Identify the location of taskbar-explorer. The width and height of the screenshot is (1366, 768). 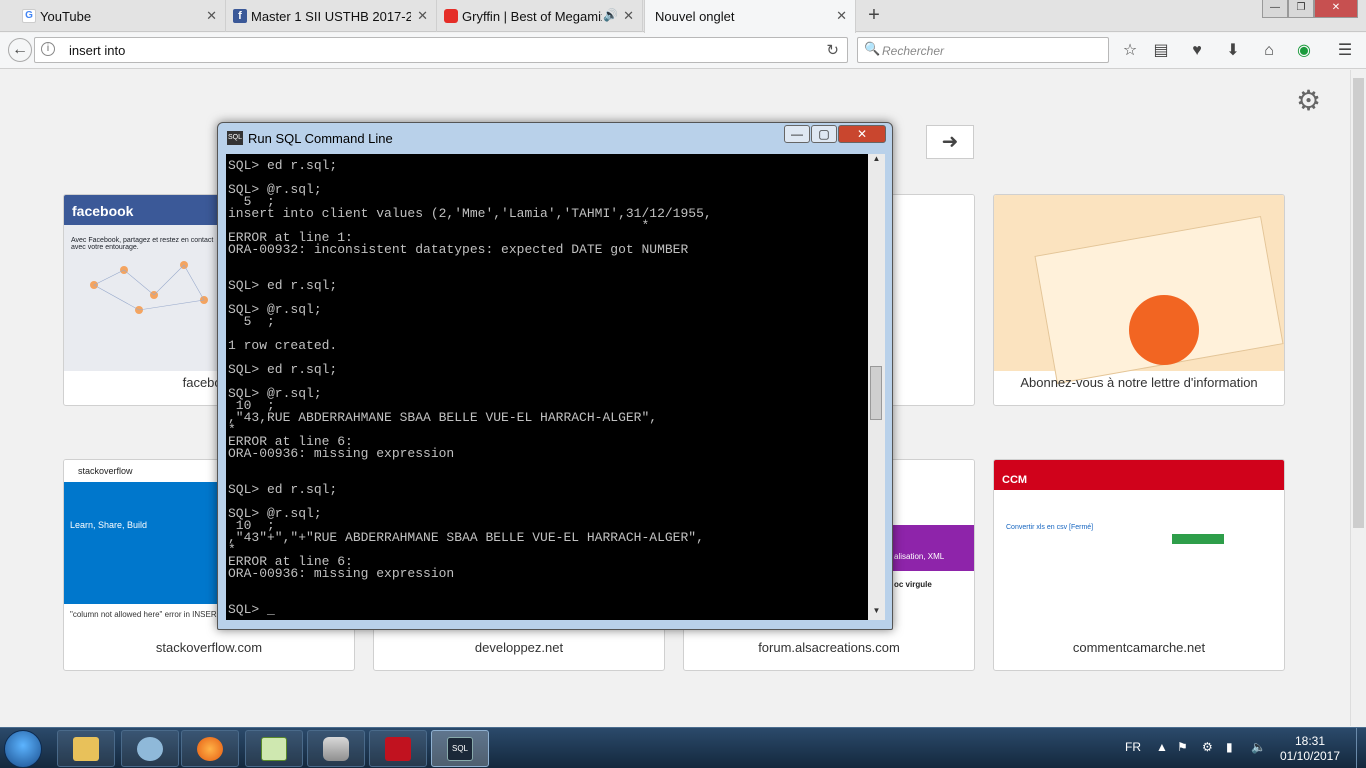
(86, 748).